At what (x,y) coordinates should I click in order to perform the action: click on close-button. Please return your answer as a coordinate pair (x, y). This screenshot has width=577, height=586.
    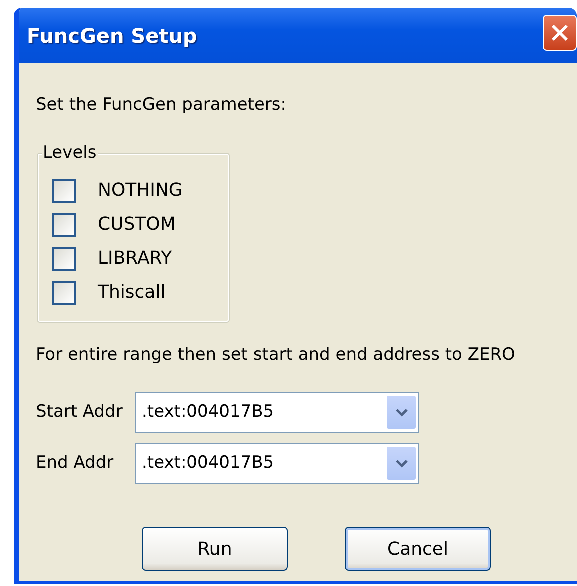
    Looking at the image, I should click on (560, 33).